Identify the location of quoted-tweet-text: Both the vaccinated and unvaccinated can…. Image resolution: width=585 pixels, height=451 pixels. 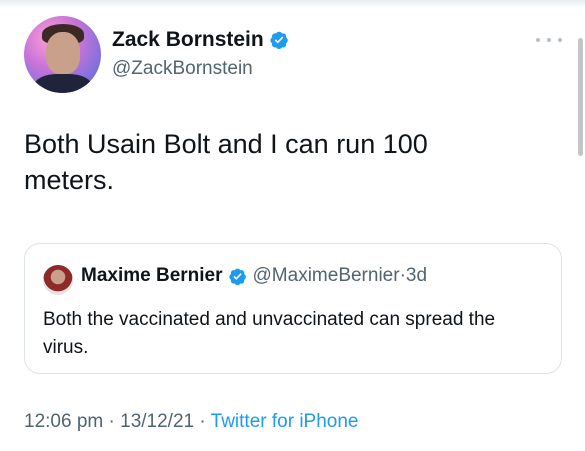
(269, 333).